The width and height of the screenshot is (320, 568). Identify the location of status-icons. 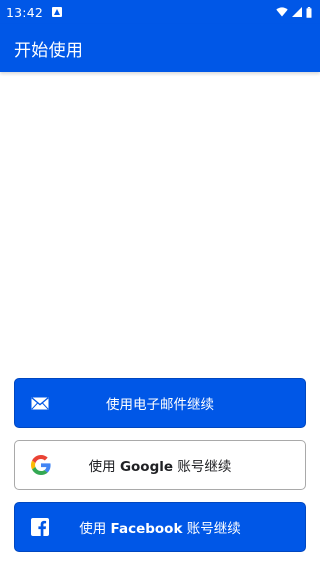
(294, 12).